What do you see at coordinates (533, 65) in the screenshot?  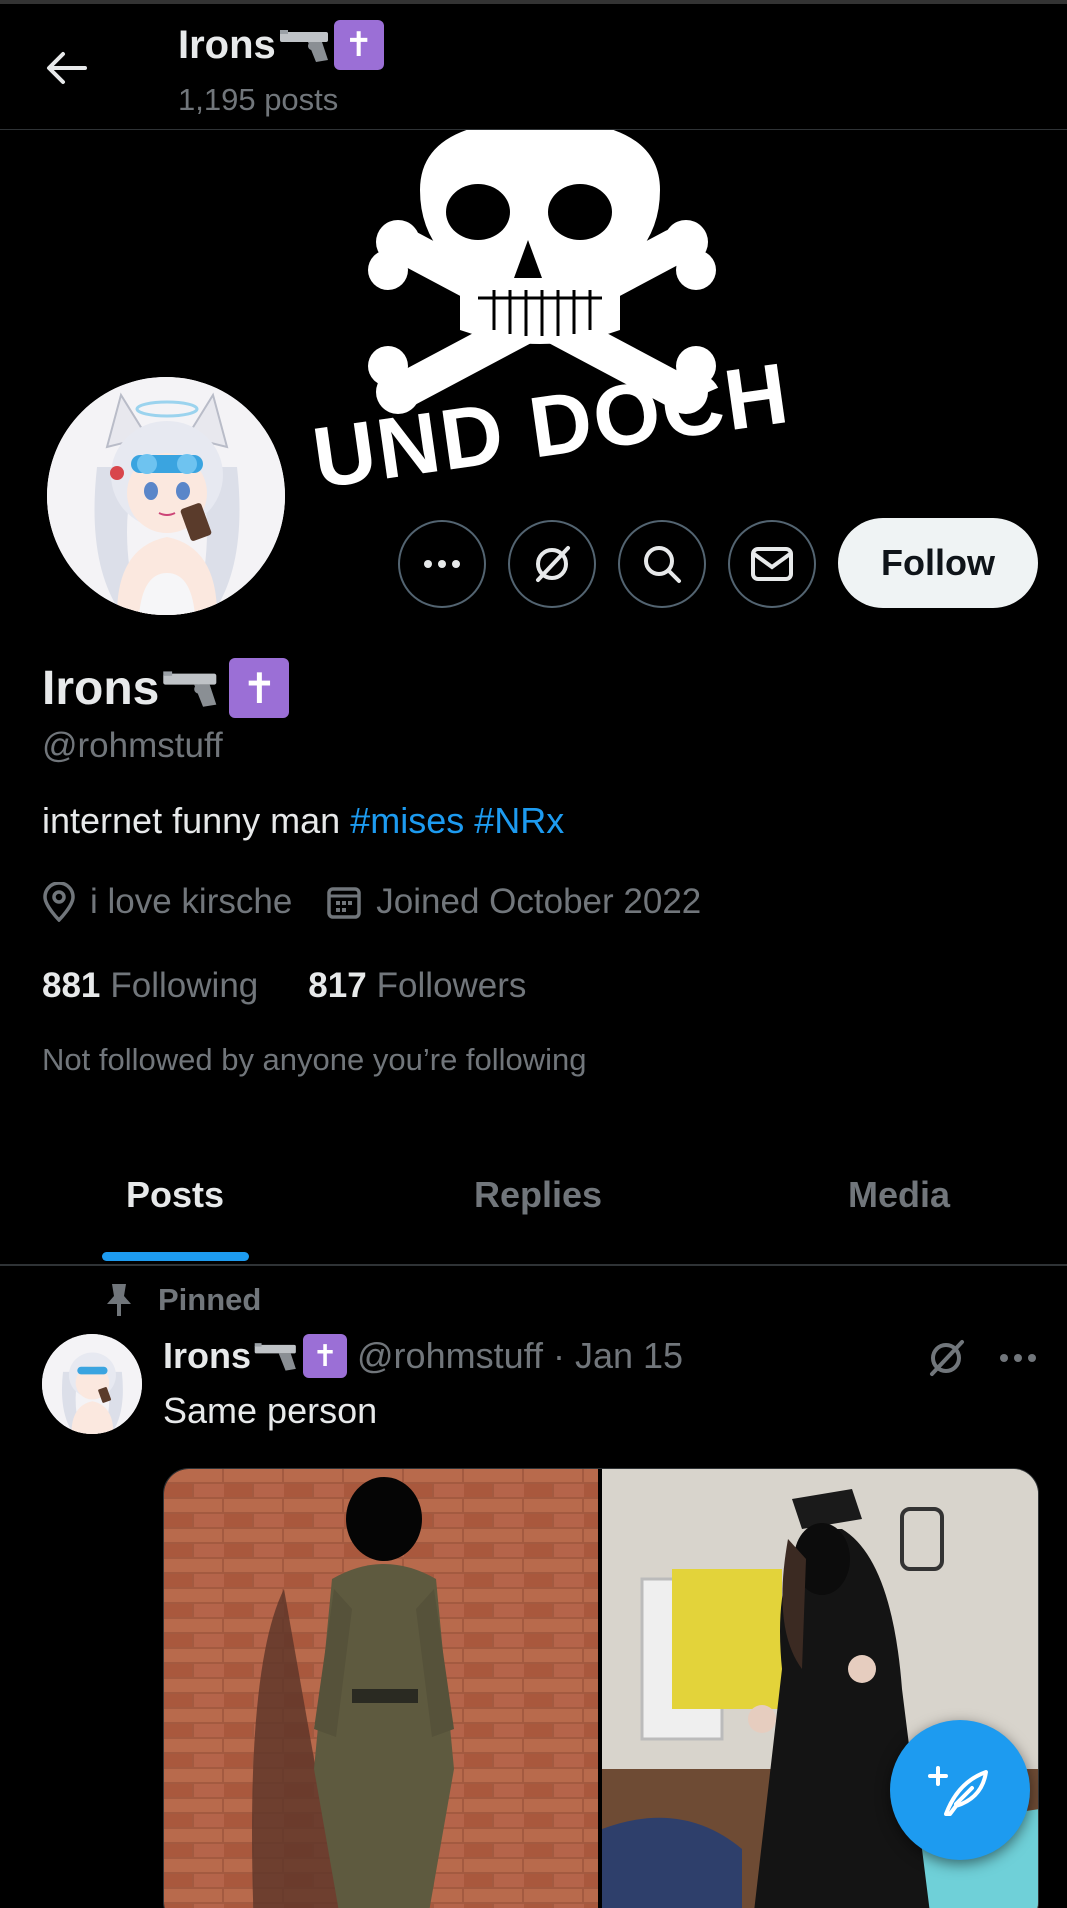 I see `top-bar: Irons ✝ 1,195 posts` at bounding box center [533, 65].